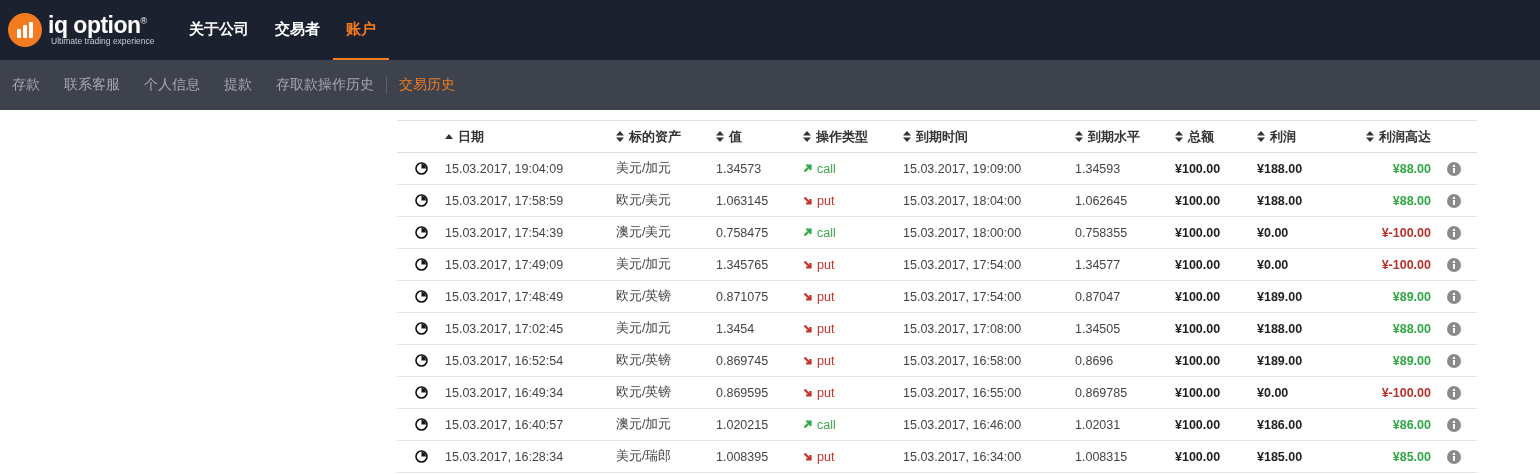  Describe the element at coordinates (963, 328) in the screenshot. I see `table-cell-text: 15.03.2017, 17:08:00` at that location.